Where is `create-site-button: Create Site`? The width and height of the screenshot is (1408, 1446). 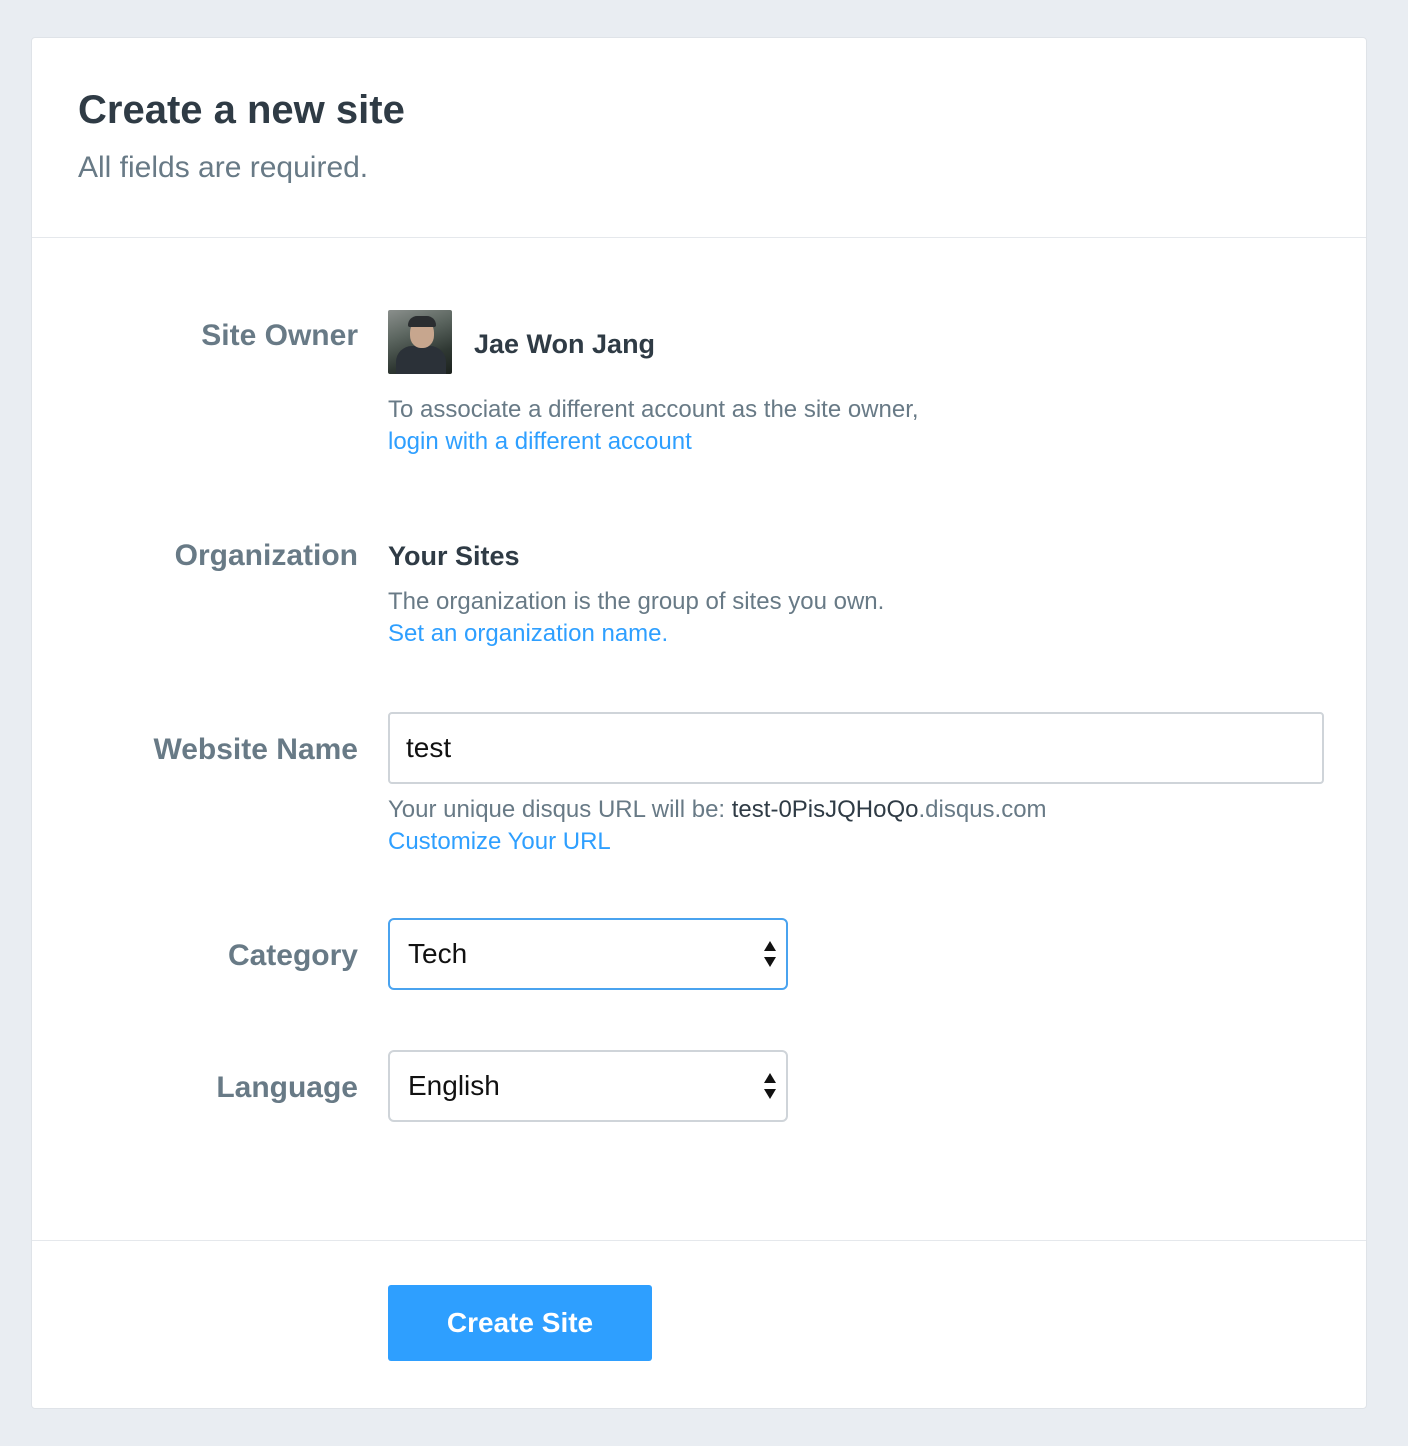 create-site-button: Create Site is located at coordinates (520, 1323).